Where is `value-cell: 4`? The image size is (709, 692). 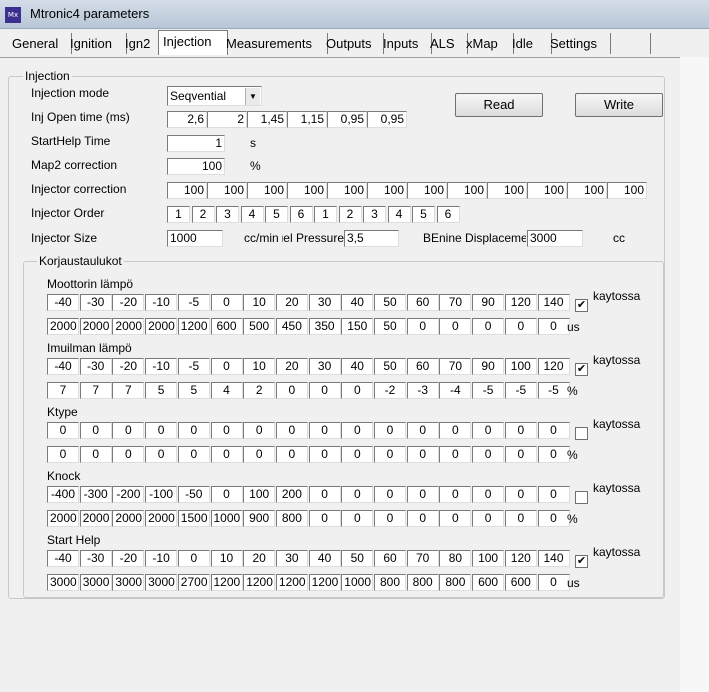 value-cell: 4 is located at coordinates (226, 390).